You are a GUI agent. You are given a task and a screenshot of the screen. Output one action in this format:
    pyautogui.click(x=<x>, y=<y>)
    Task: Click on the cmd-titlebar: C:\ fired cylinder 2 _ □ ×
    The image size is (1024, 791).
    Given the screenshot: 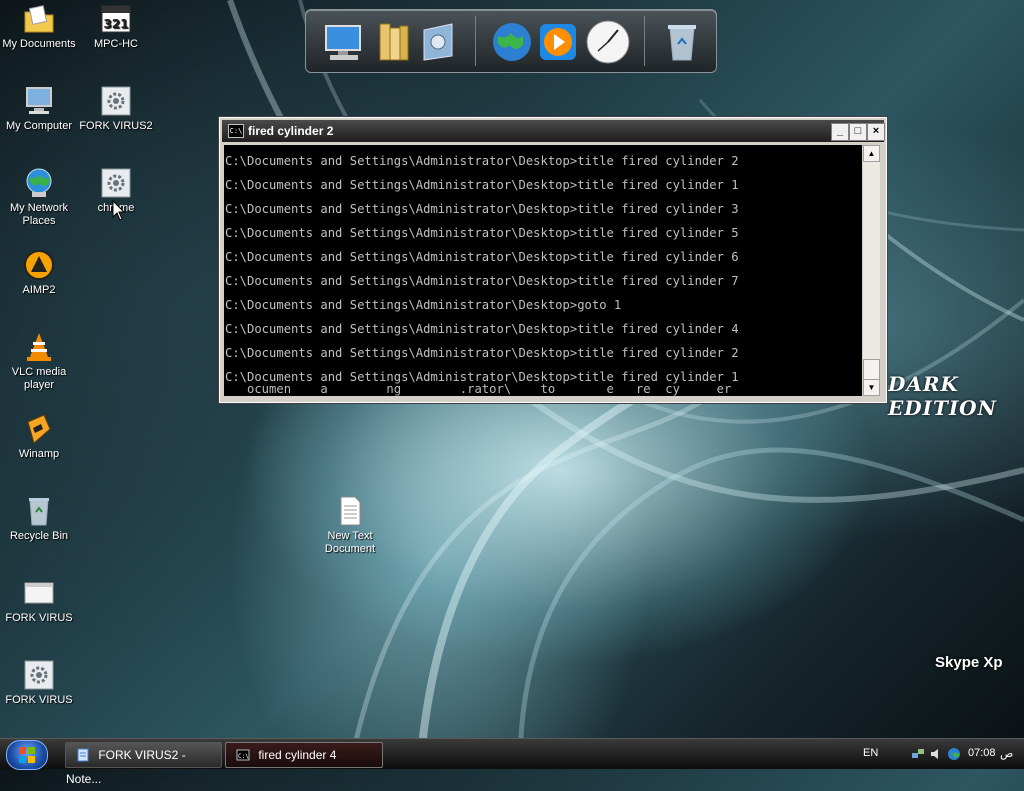 What is the action you would take?
    pyautogui.click(x=553, y=131)
    